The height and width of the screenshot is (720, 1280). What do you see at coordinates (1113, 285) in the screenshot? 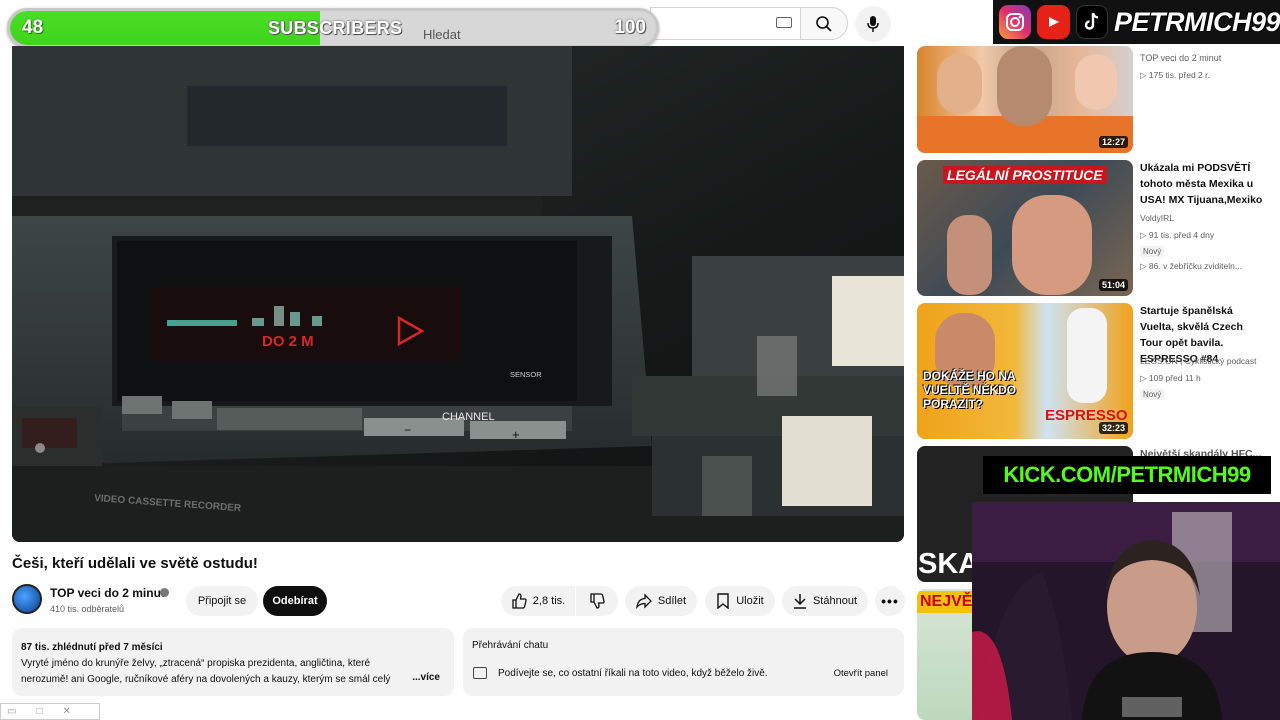
I see `video-duration: 51:04` at bounding box center [1113, 285].